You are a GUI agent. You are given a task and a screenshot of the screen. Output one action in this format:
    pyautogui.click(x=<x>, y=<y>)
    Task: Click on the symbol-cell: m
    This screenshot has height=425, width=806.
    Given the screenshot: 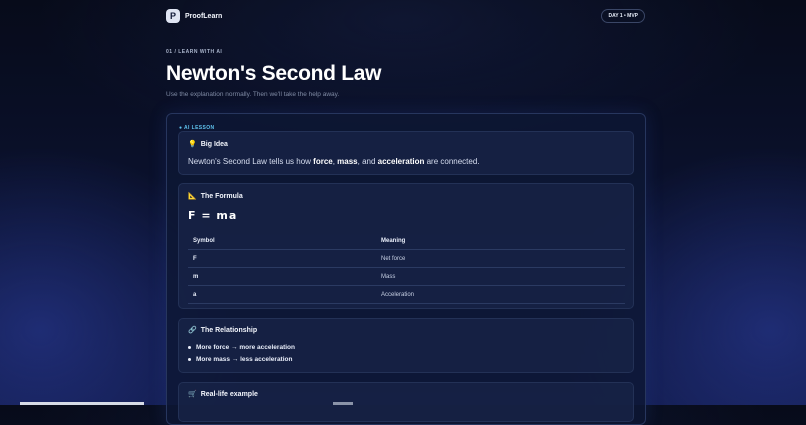 What is the action you would take?
    pyautogui.click(x=282, y=276)
    